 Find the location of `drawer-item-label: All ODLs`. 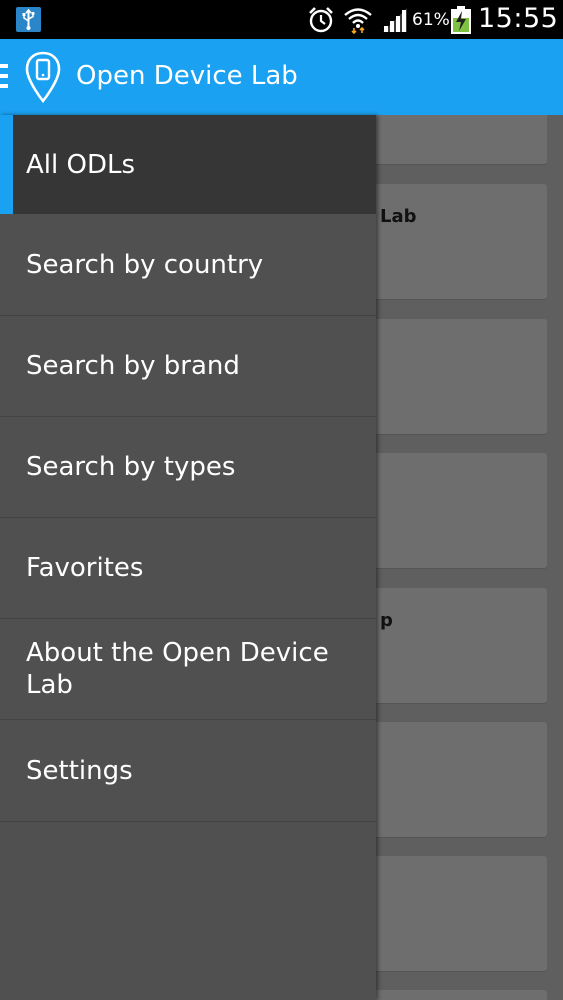

drawer-item-label: All ODLs is located at coordinates (81, 164).